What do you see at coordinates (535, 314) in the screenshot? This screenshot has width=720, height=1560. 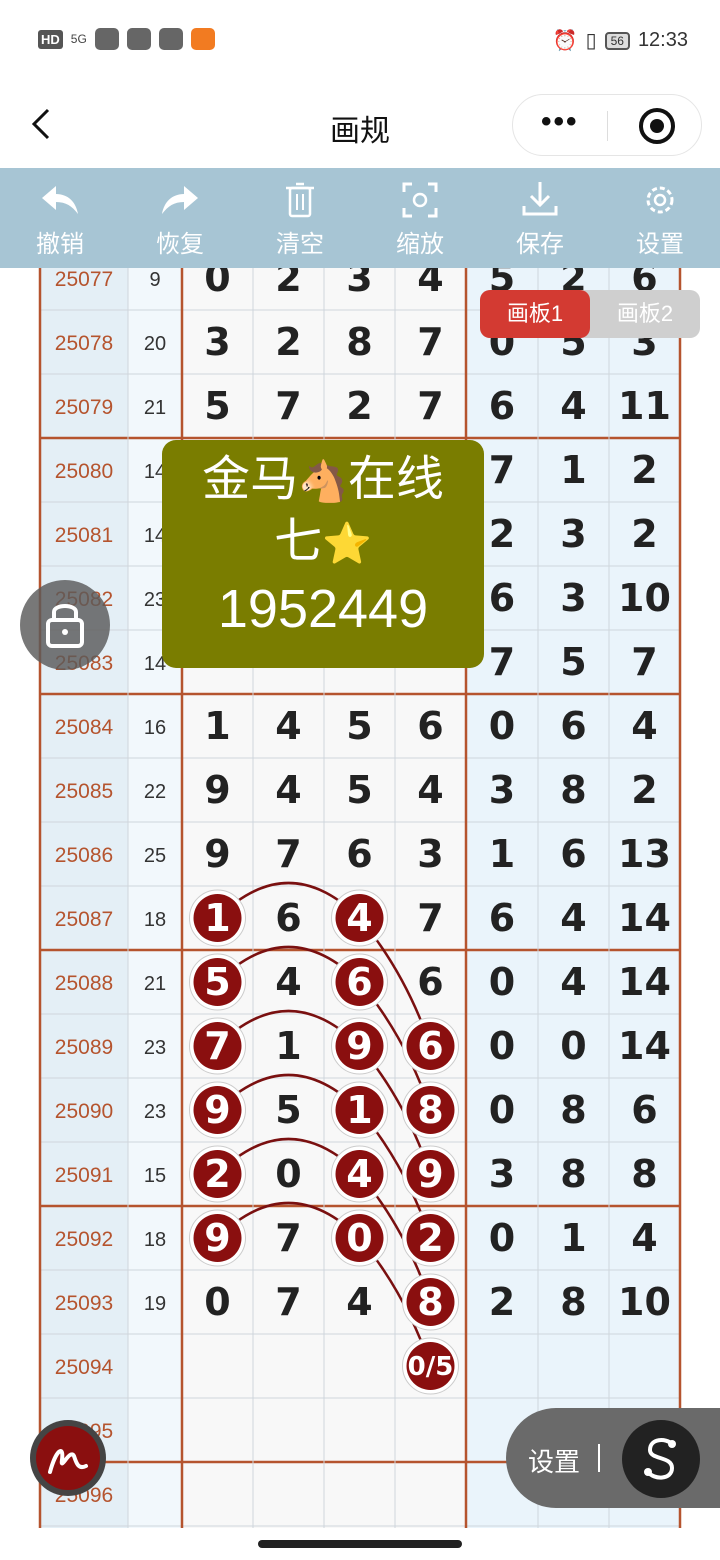 I see `tab-board-1: 画板1` at bounding box center [535, 314].